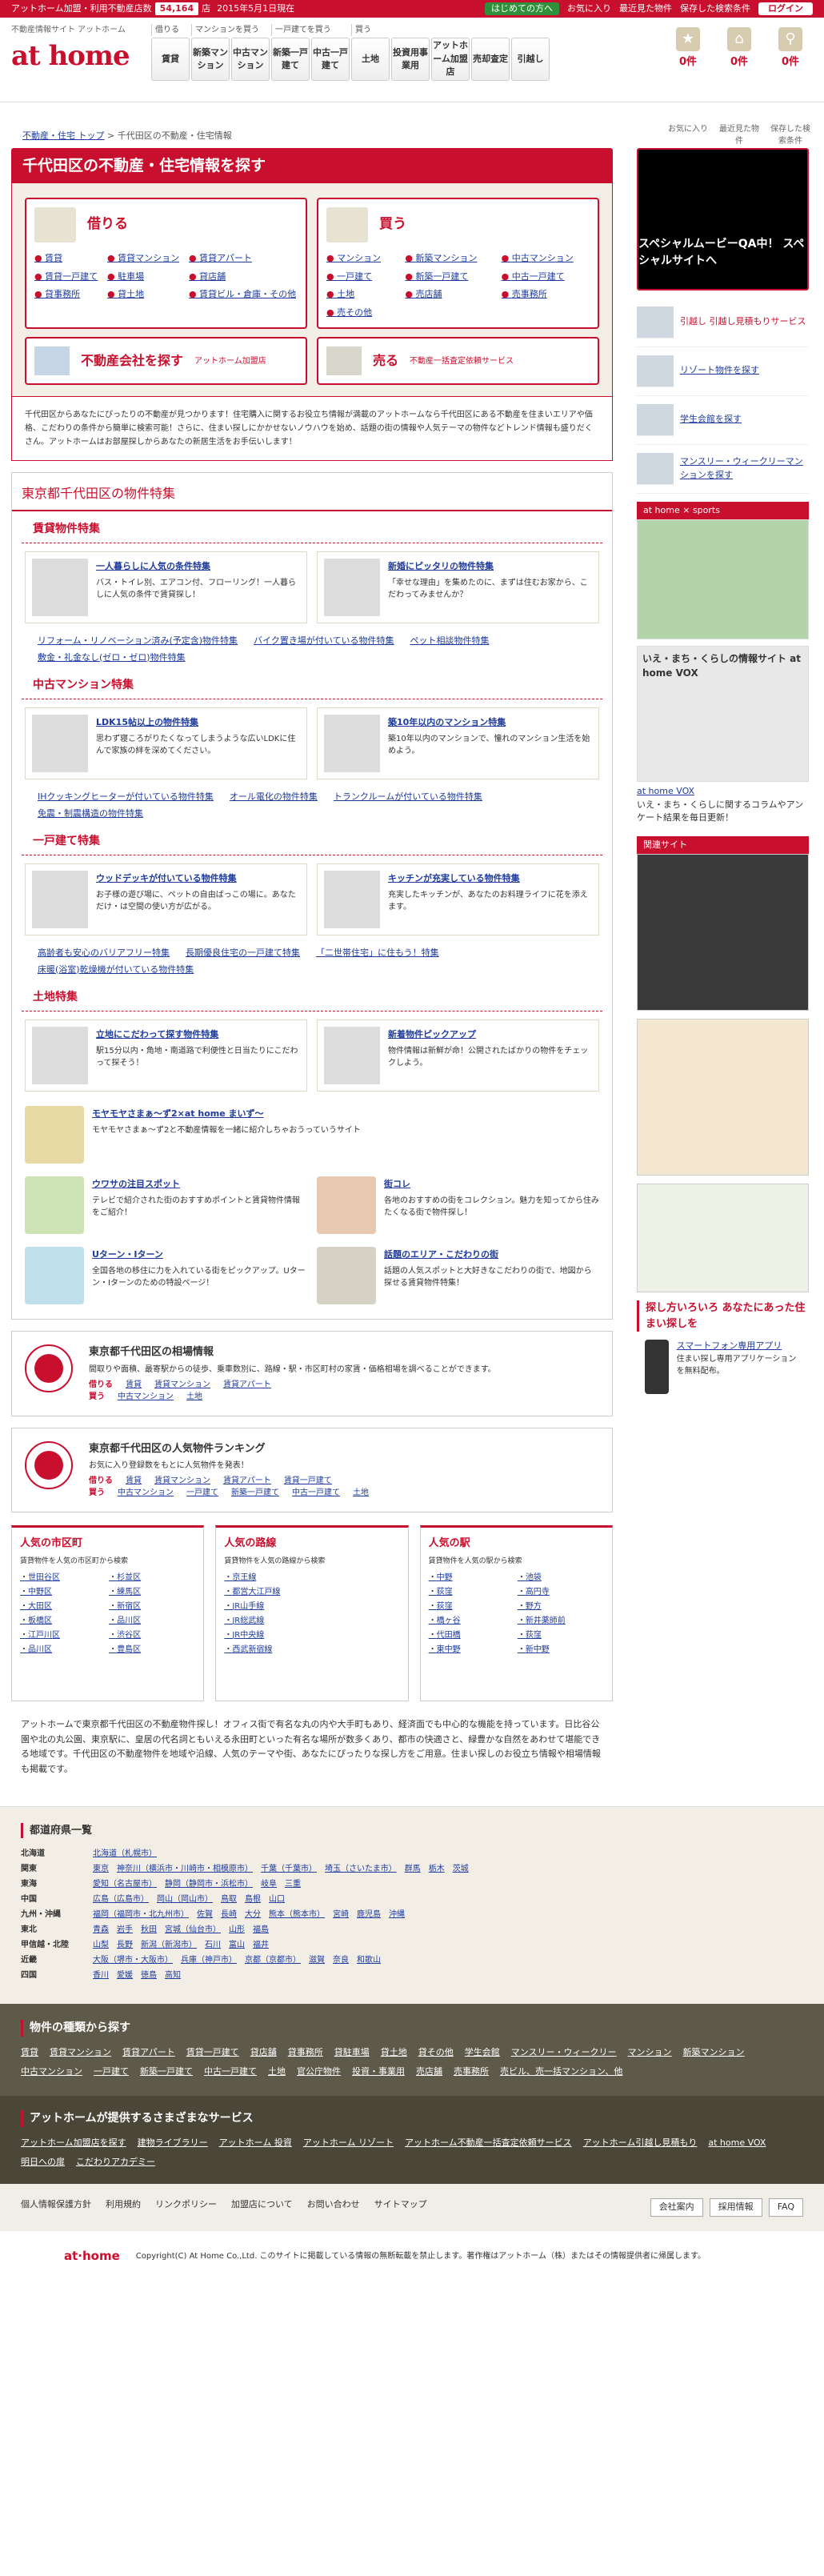  Describe the element at coordinates (450, 59) in the screenshot. I see `nav-member-shops: アットホーム加盟店` at that location.